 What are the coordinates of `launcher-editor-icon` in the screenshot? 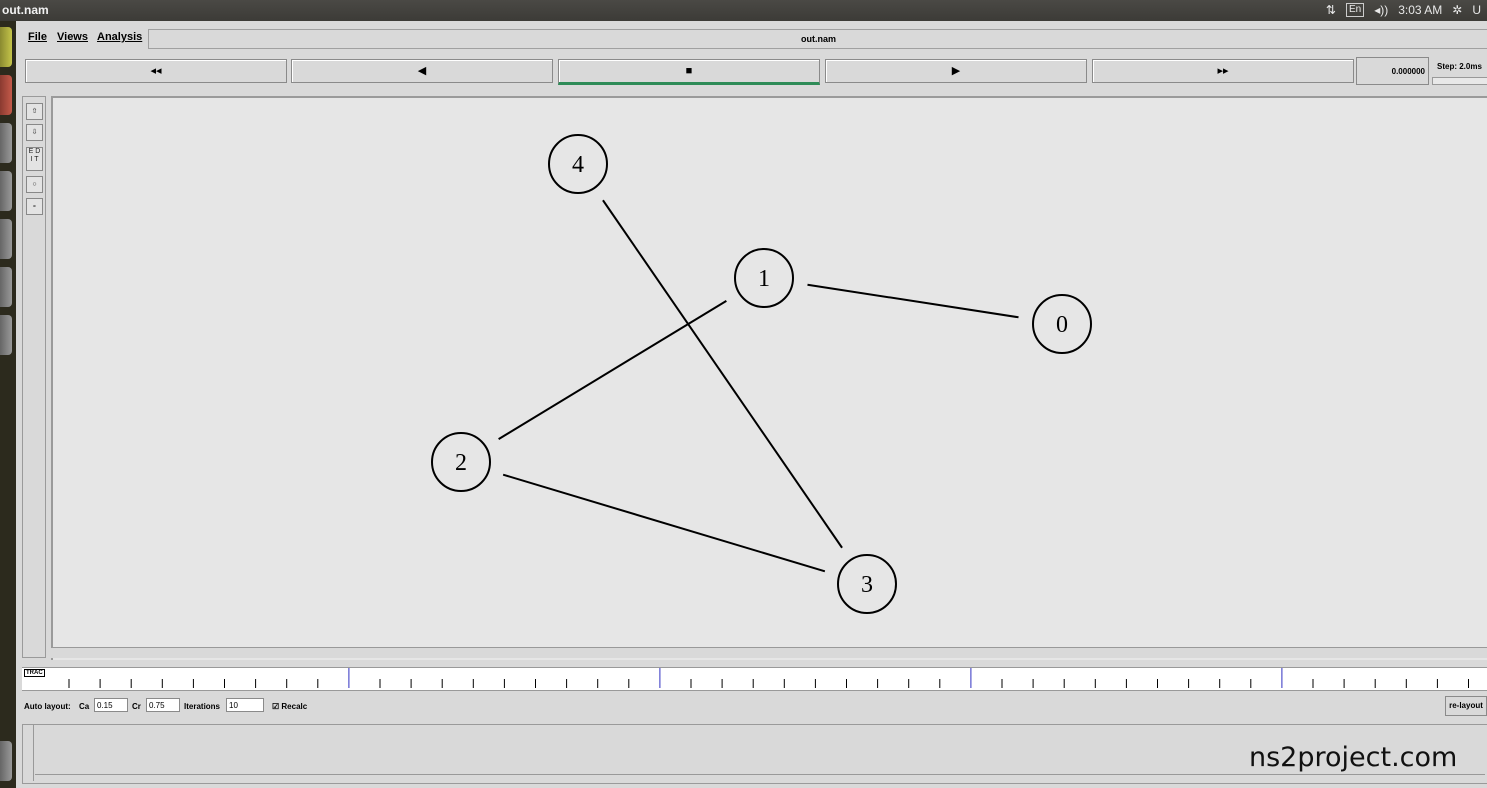 It's located at (6, 191).